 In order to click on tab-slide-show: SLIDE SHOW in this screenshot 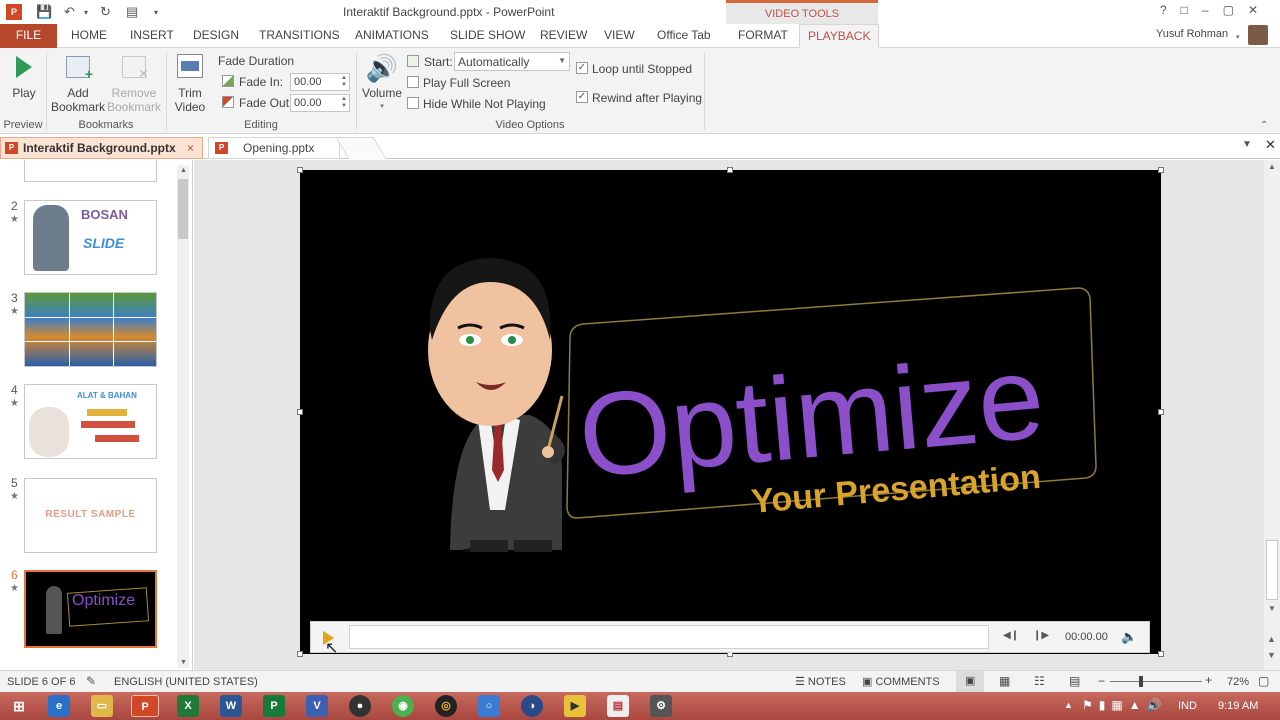, I will do `click(487, 36)`.